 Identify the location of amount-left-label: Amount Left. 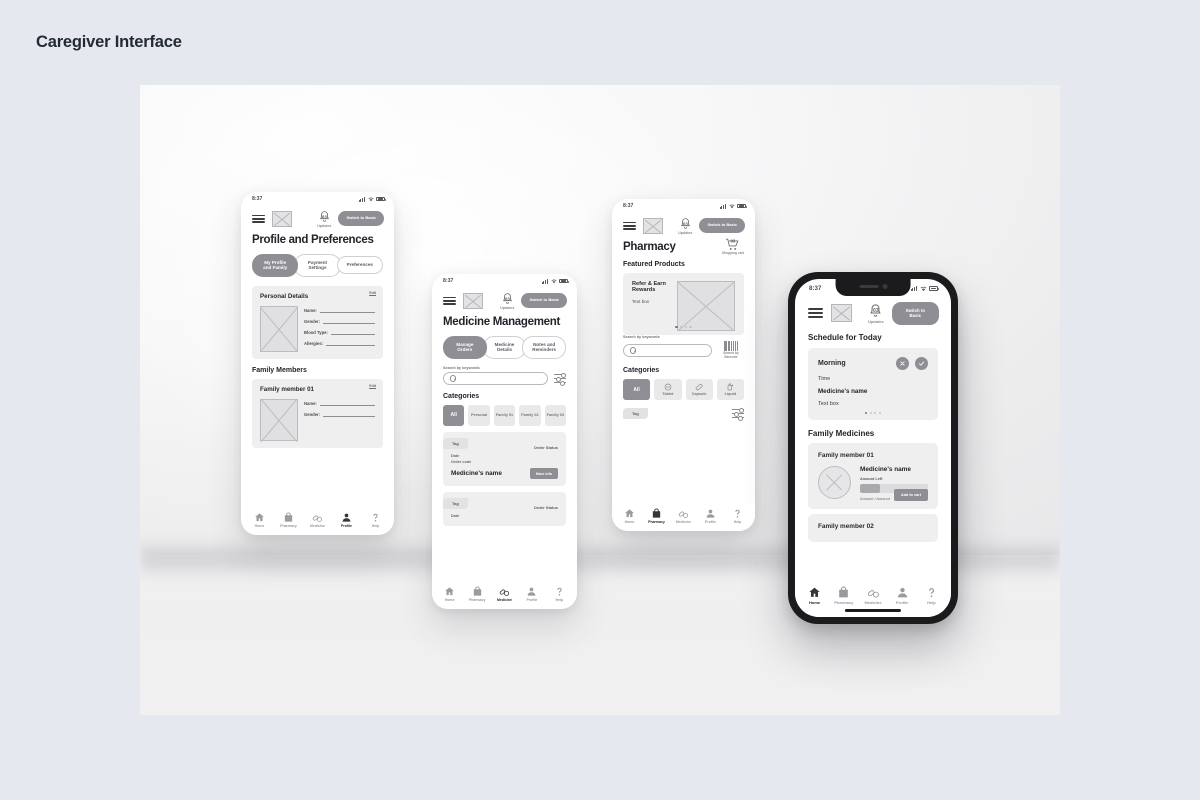
(871, 478).